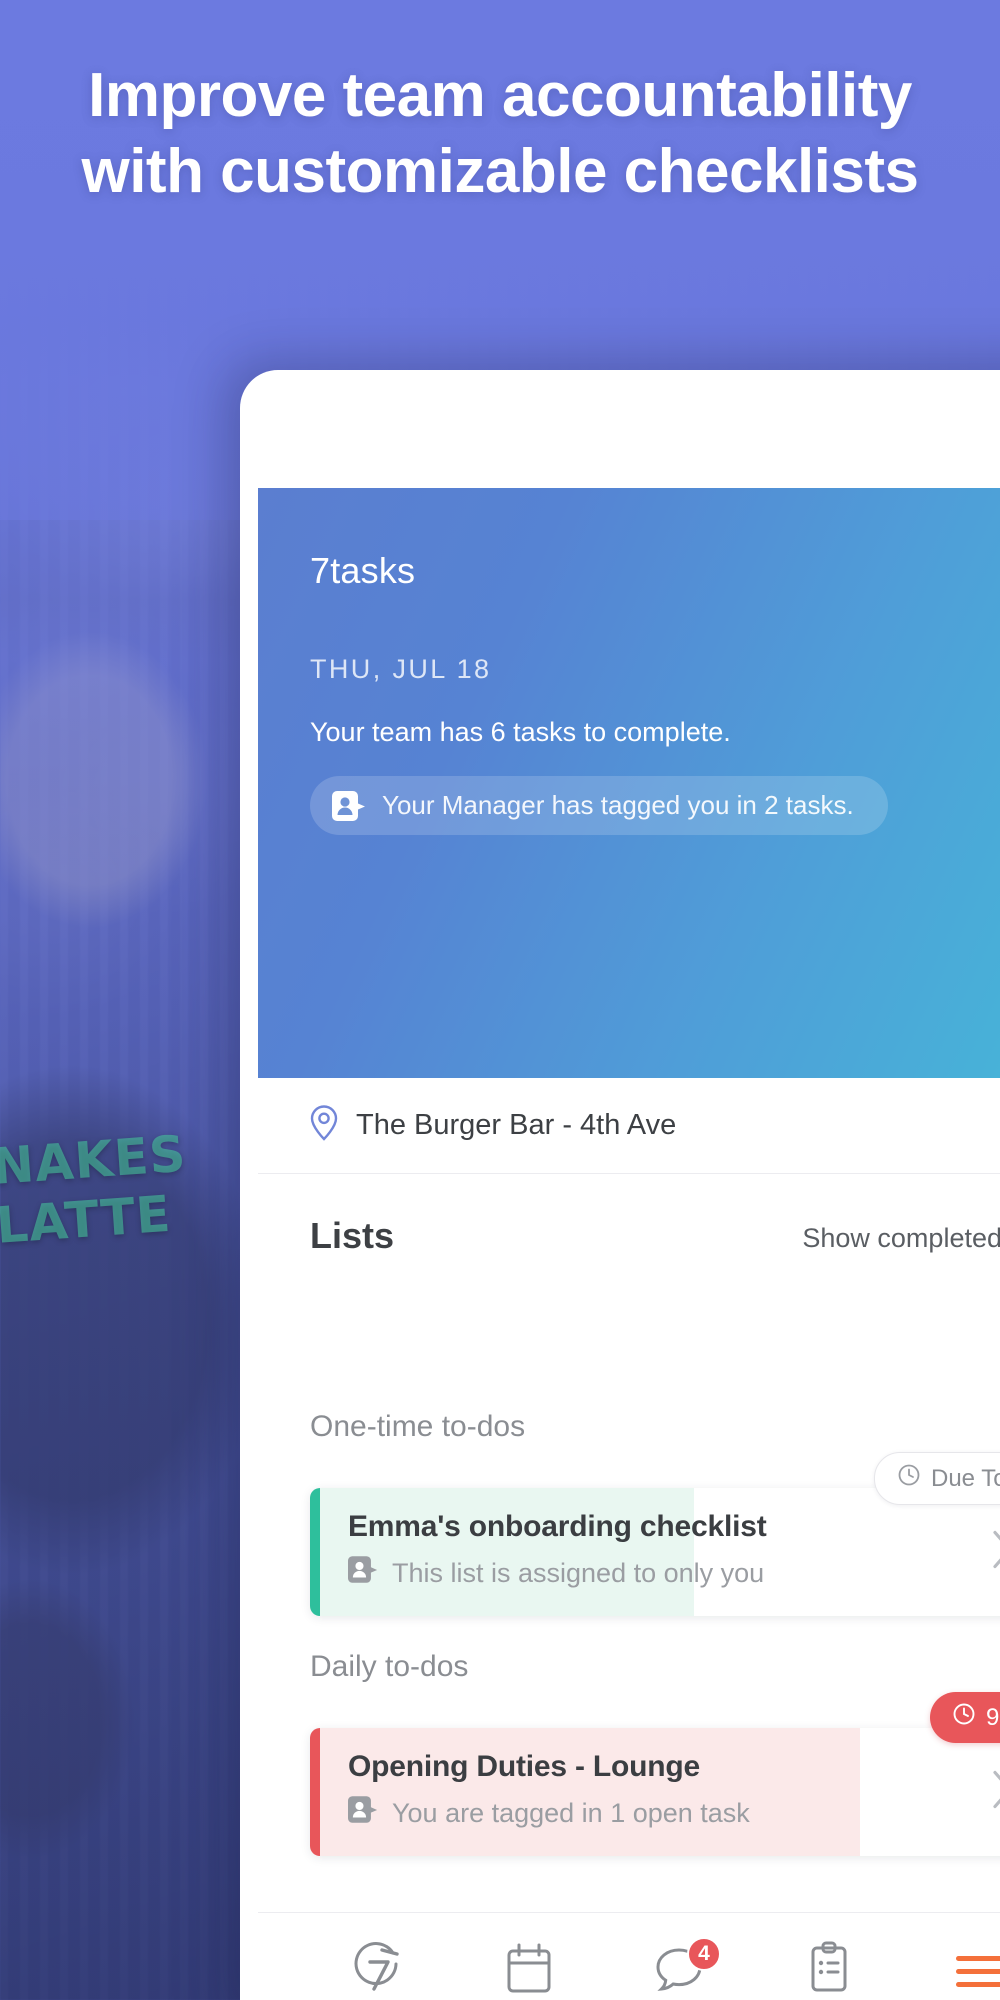  Describe the element at coordinates (524, 1766) in the screenshot. I see `card-title: Opening Duties - Lounge` at that location.